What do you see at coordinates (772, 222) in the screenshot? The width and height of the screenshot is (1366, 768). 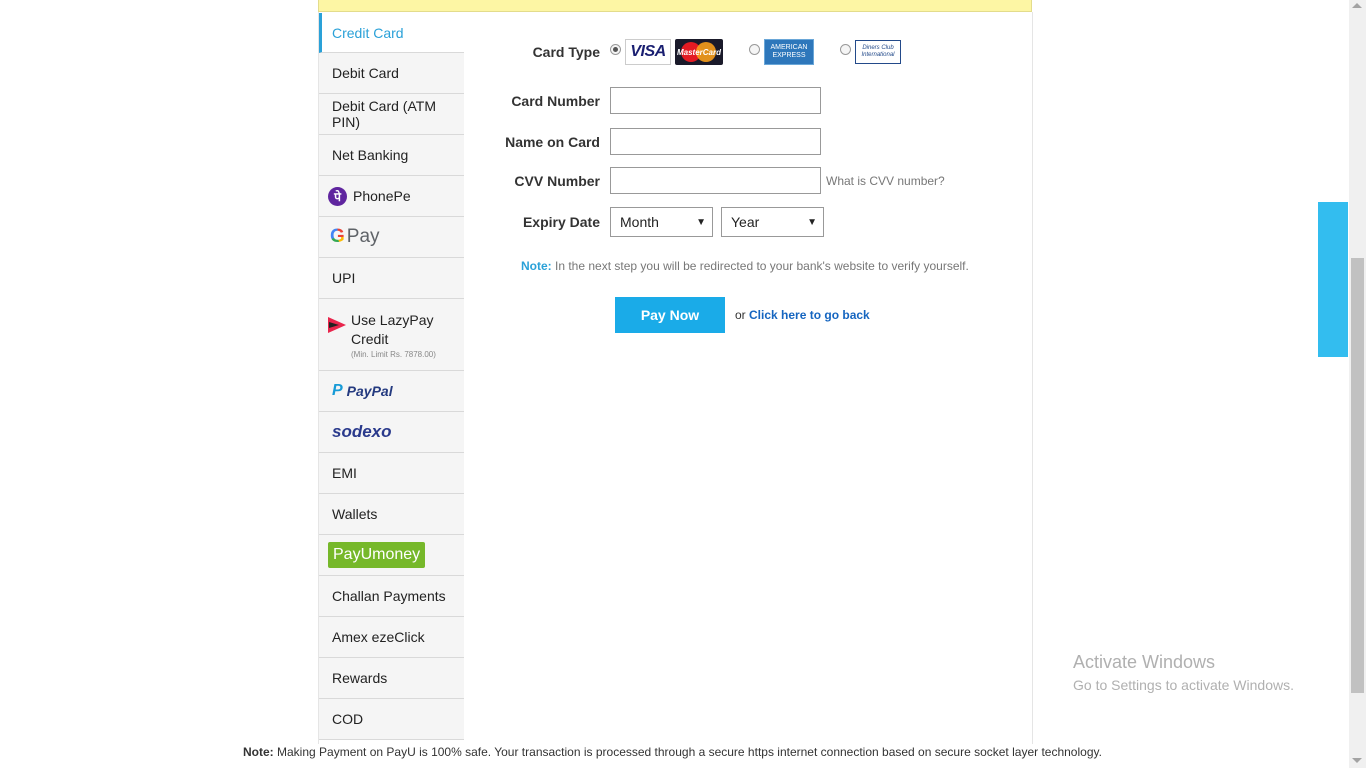 I see `expiry-year-select: Year ▼` at bounding box center [772, 222].